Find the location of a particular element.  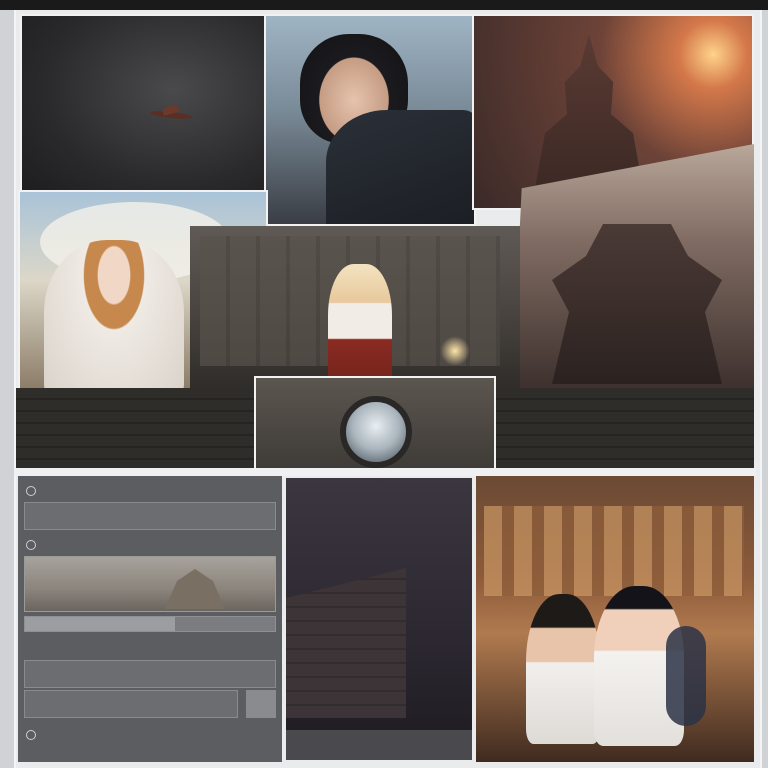

ui-heading is located at coordinates (34, 490).